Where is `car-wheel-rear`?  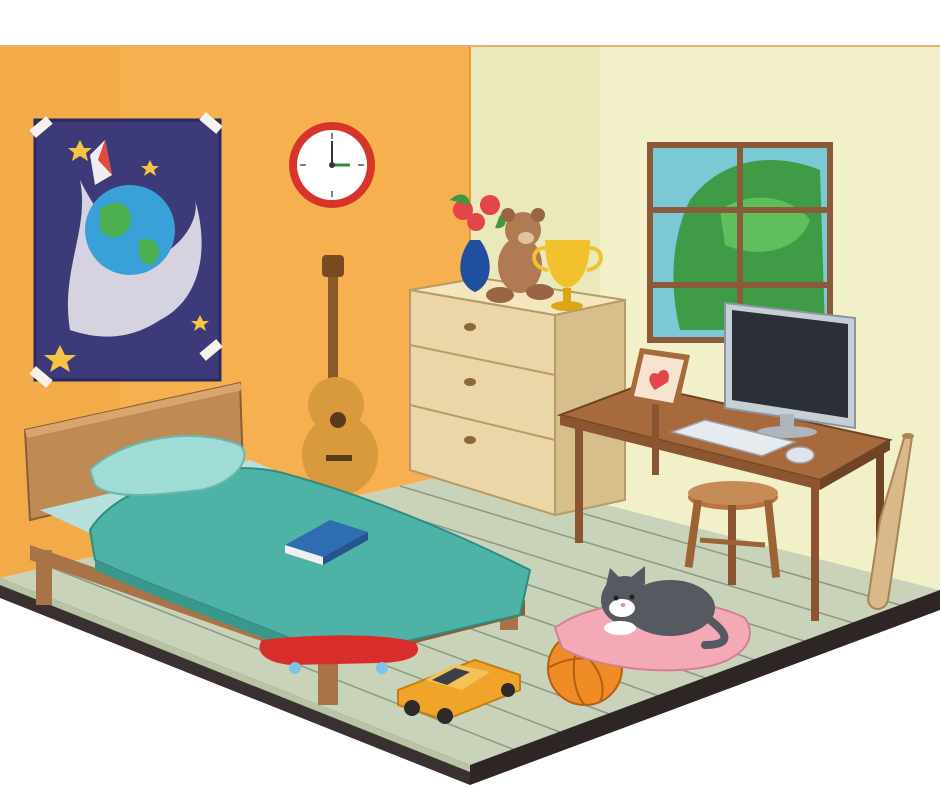 car-wheel-rear is located at coordinates (445, 716).